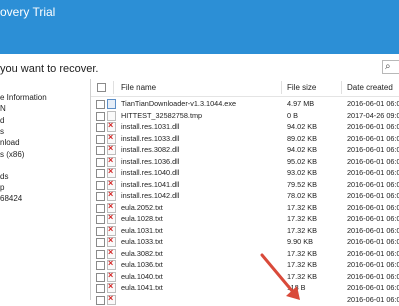 The width and height of the screenshot is (399, 306). I want to click on tree-item: nload, so click(10, 143).